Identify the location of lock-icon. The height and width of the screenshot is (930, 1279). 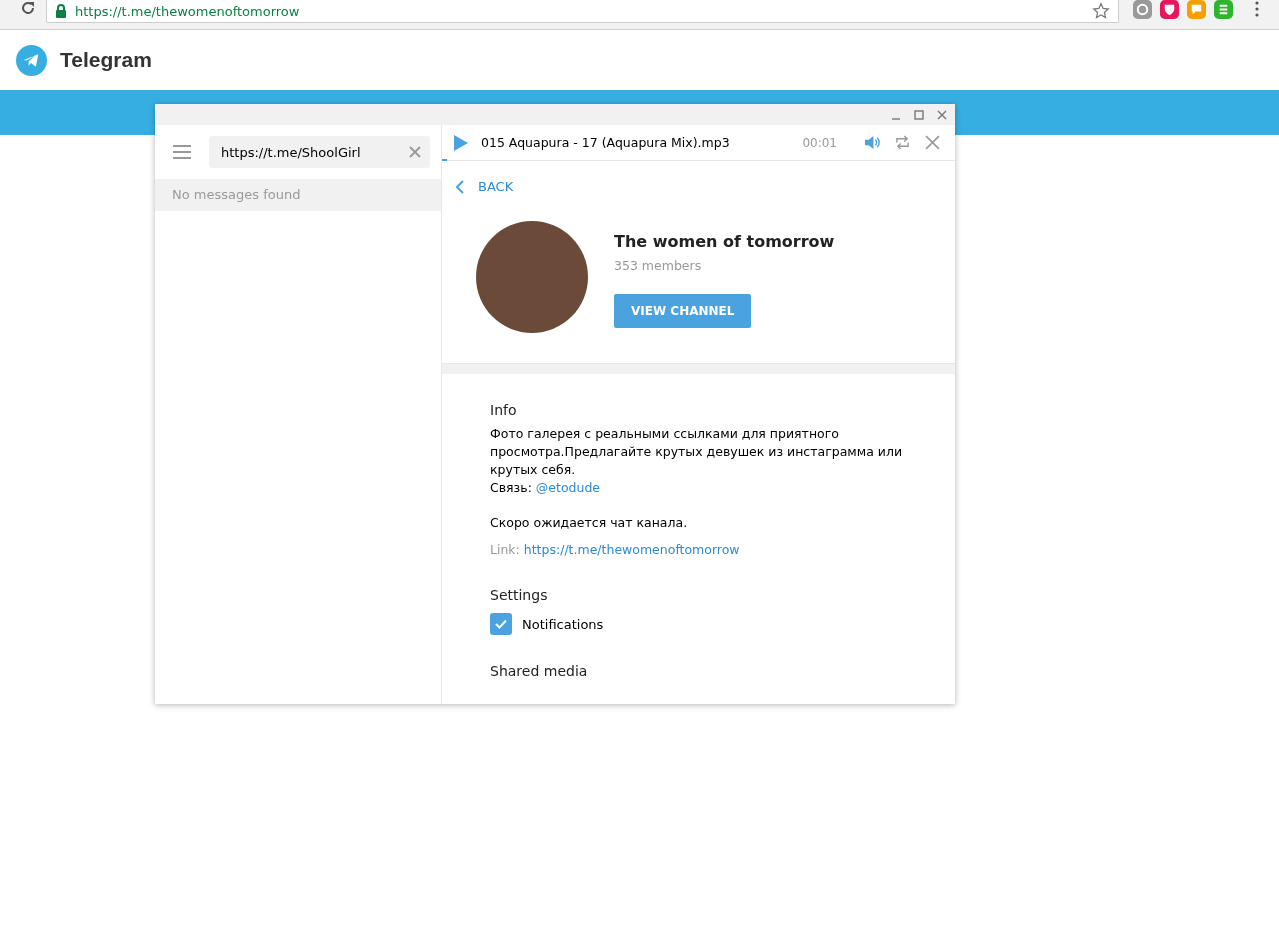
(61, 11).